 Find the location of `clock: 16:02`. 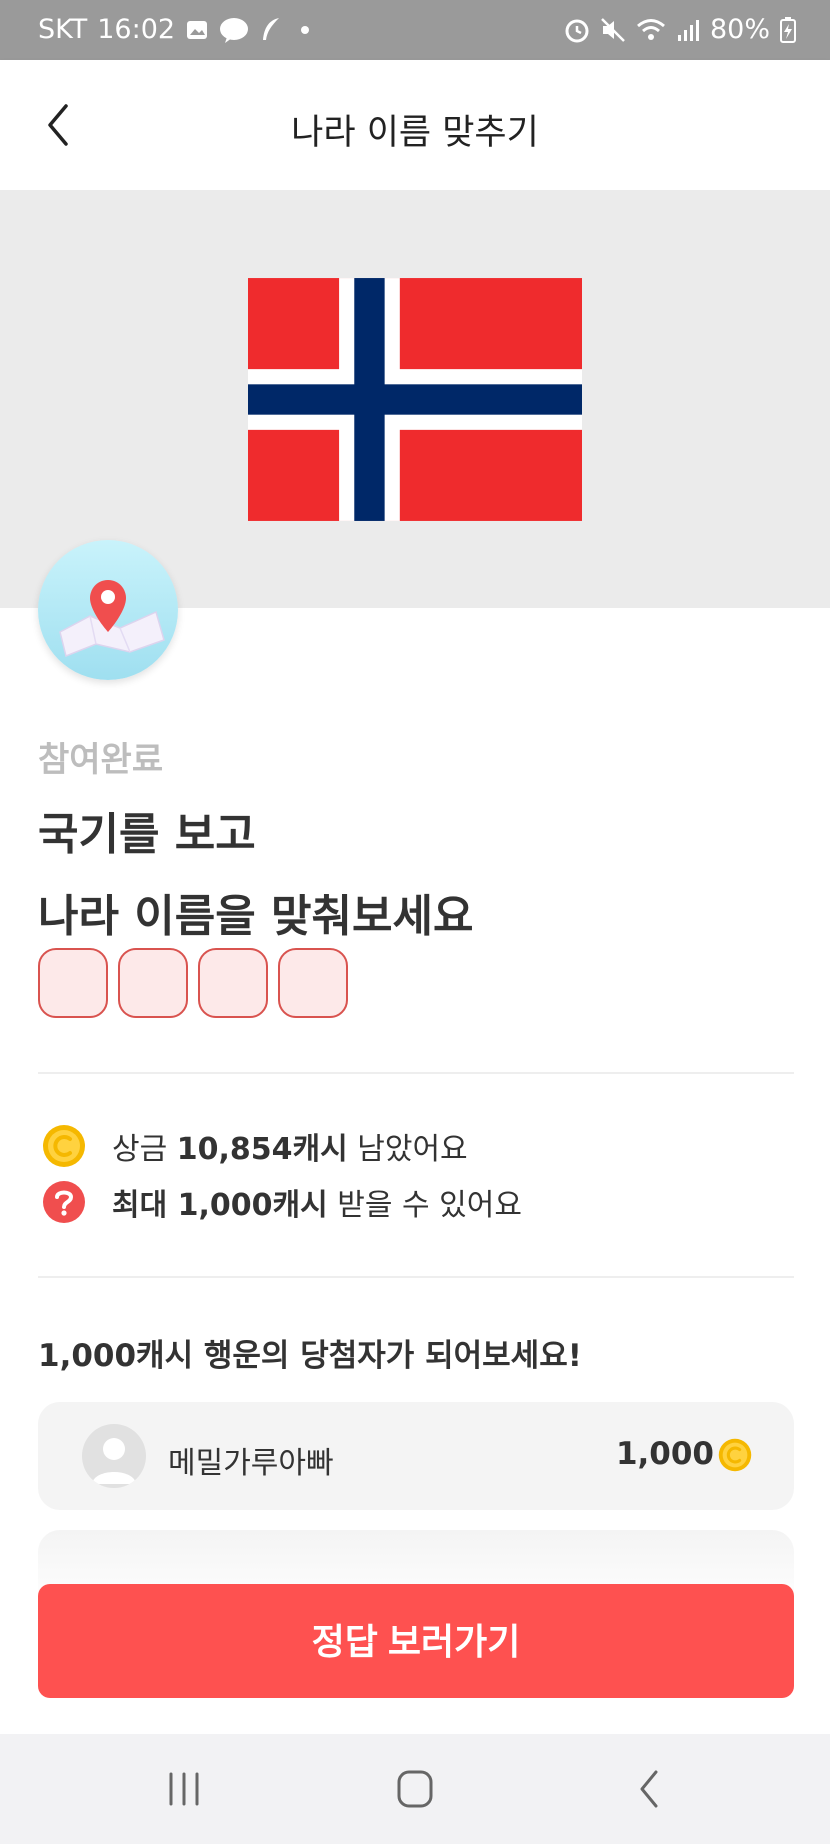

clock: 16:02 is located at coordinates (136, 29).